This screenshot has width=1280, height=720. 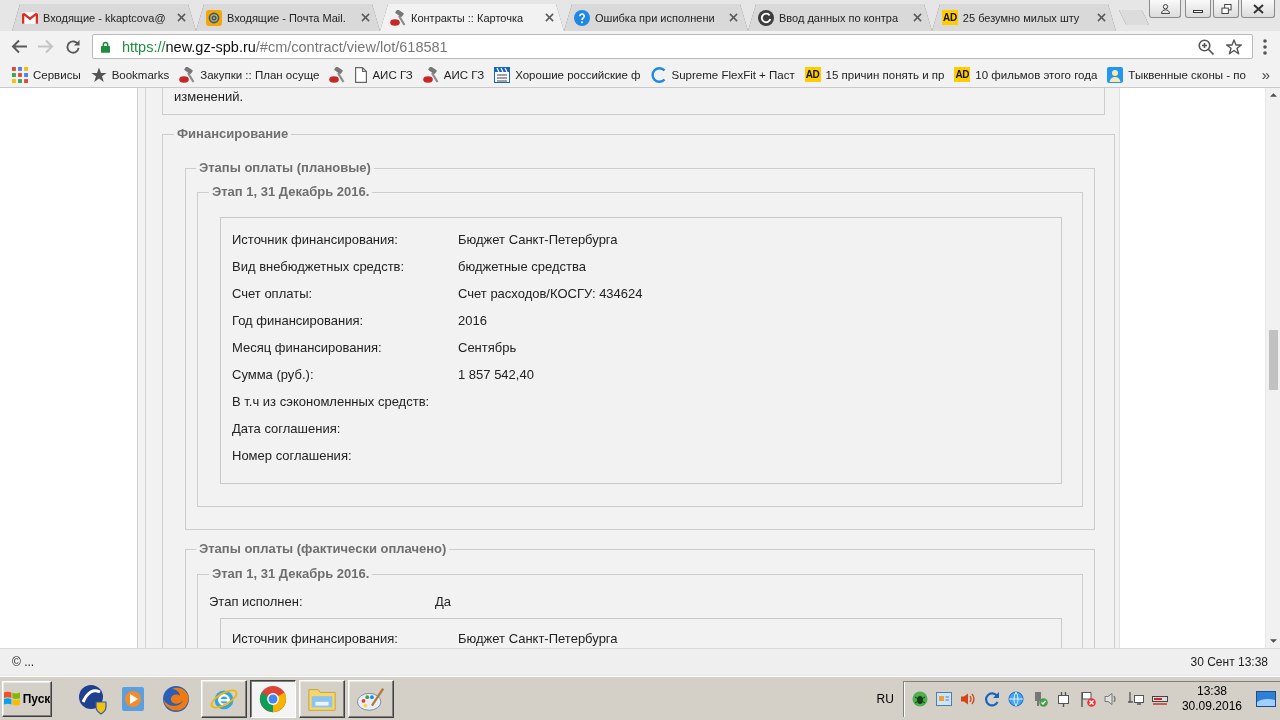 What do you see at coordinates (967, 699) in the screenshot?
I see `speaker-icon` at bounding box center [967, 699].